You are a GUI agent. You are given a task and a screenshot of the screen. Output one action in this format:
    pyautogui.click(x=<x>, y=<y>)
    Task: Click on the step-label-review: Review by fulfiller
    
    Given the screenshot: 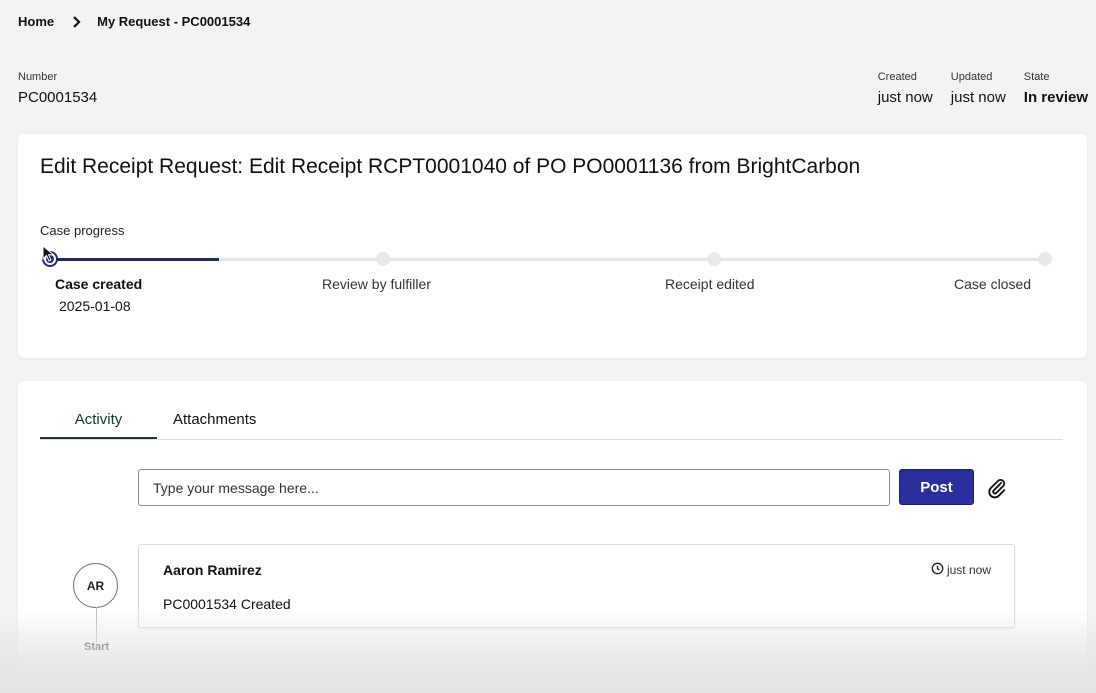 What is the action you would take?
    pyautogui.click(x=376, y=284)
    